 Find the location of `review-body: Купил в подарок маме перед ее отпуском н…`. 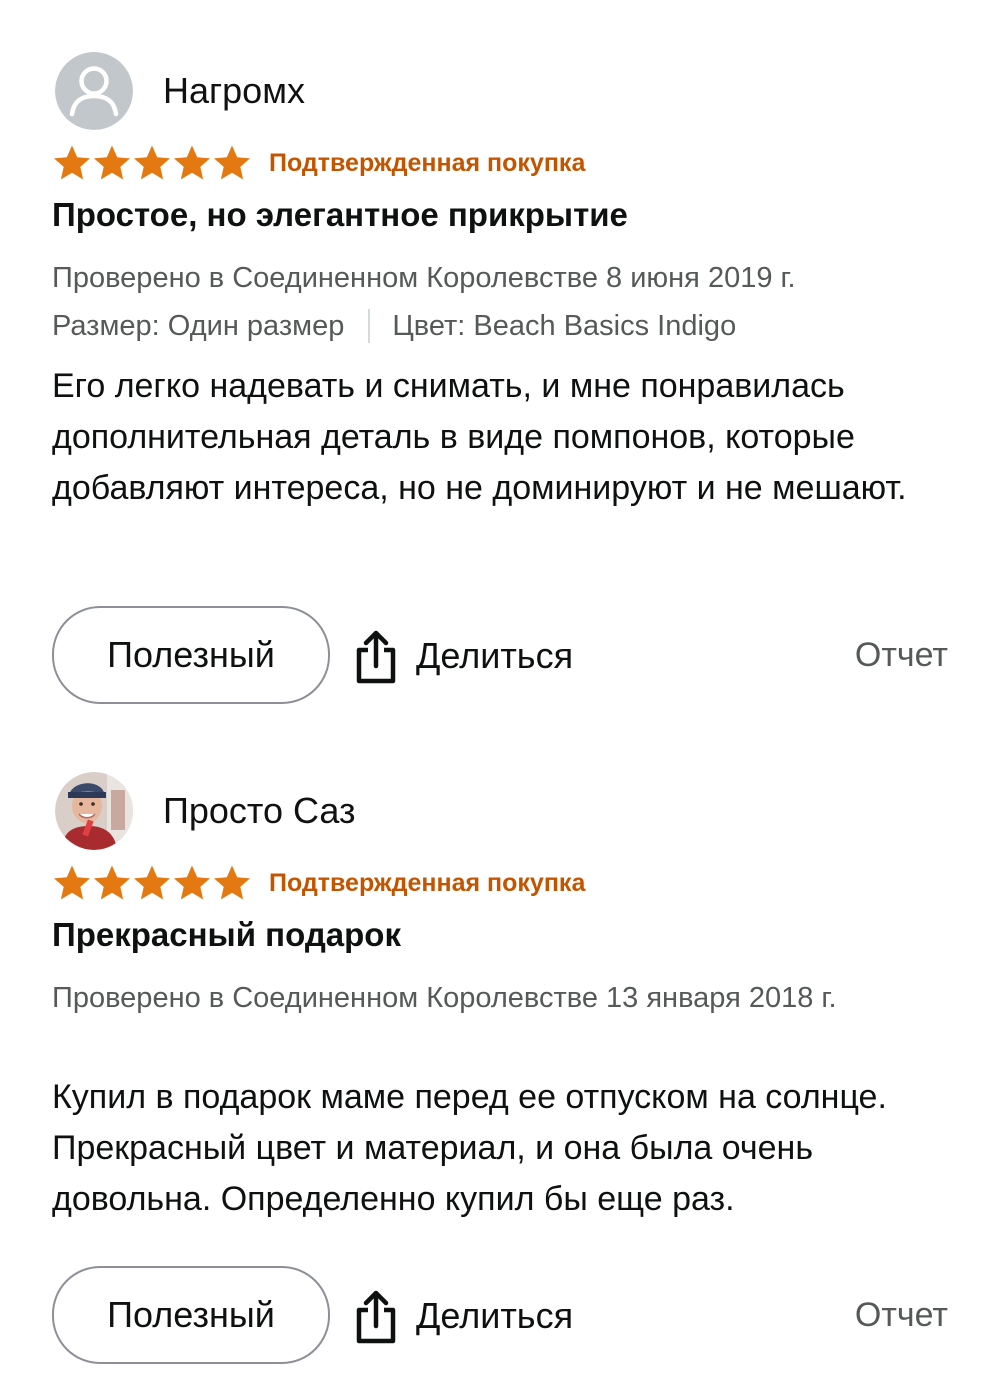

review-body: Купил в подарок маме перед ее отпуском н… is located at coordinates (469, 1148).